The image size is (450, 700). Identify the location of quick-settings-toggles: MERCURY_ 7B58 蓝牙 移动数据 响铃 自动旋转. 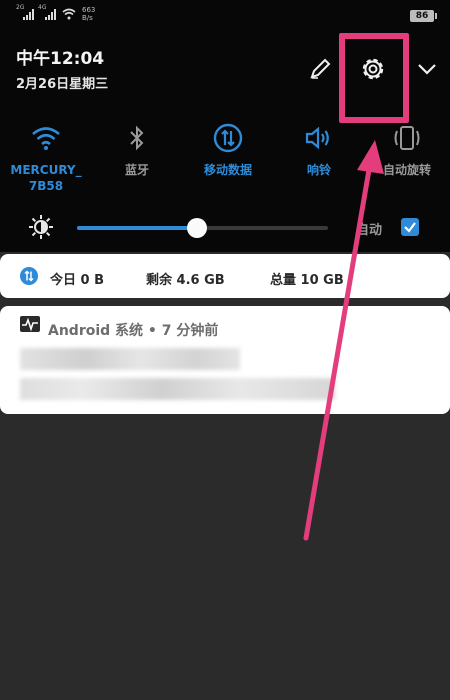
(225, 158).